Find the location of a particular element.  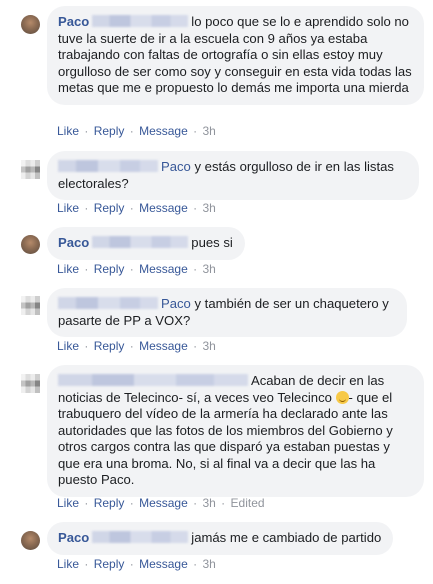

comment-bubble: Paco pues si is located at coordinates (146, 243).